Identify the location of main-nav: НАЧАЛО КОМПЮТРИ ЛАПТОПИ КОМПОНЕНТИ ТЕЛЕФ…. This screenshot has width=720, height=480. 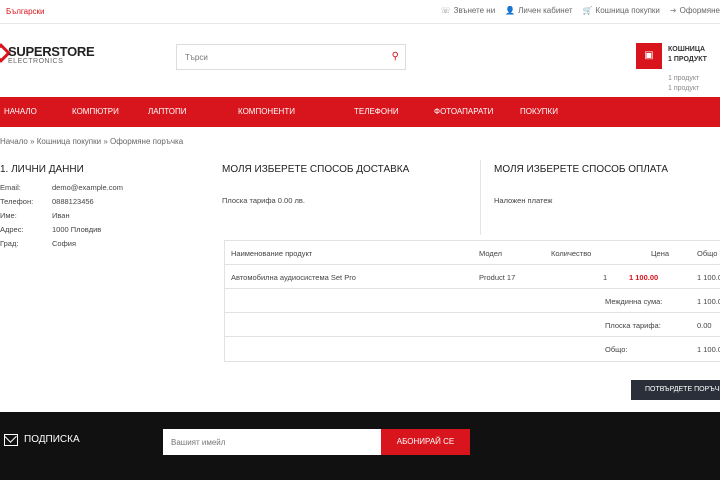
(360, 112).